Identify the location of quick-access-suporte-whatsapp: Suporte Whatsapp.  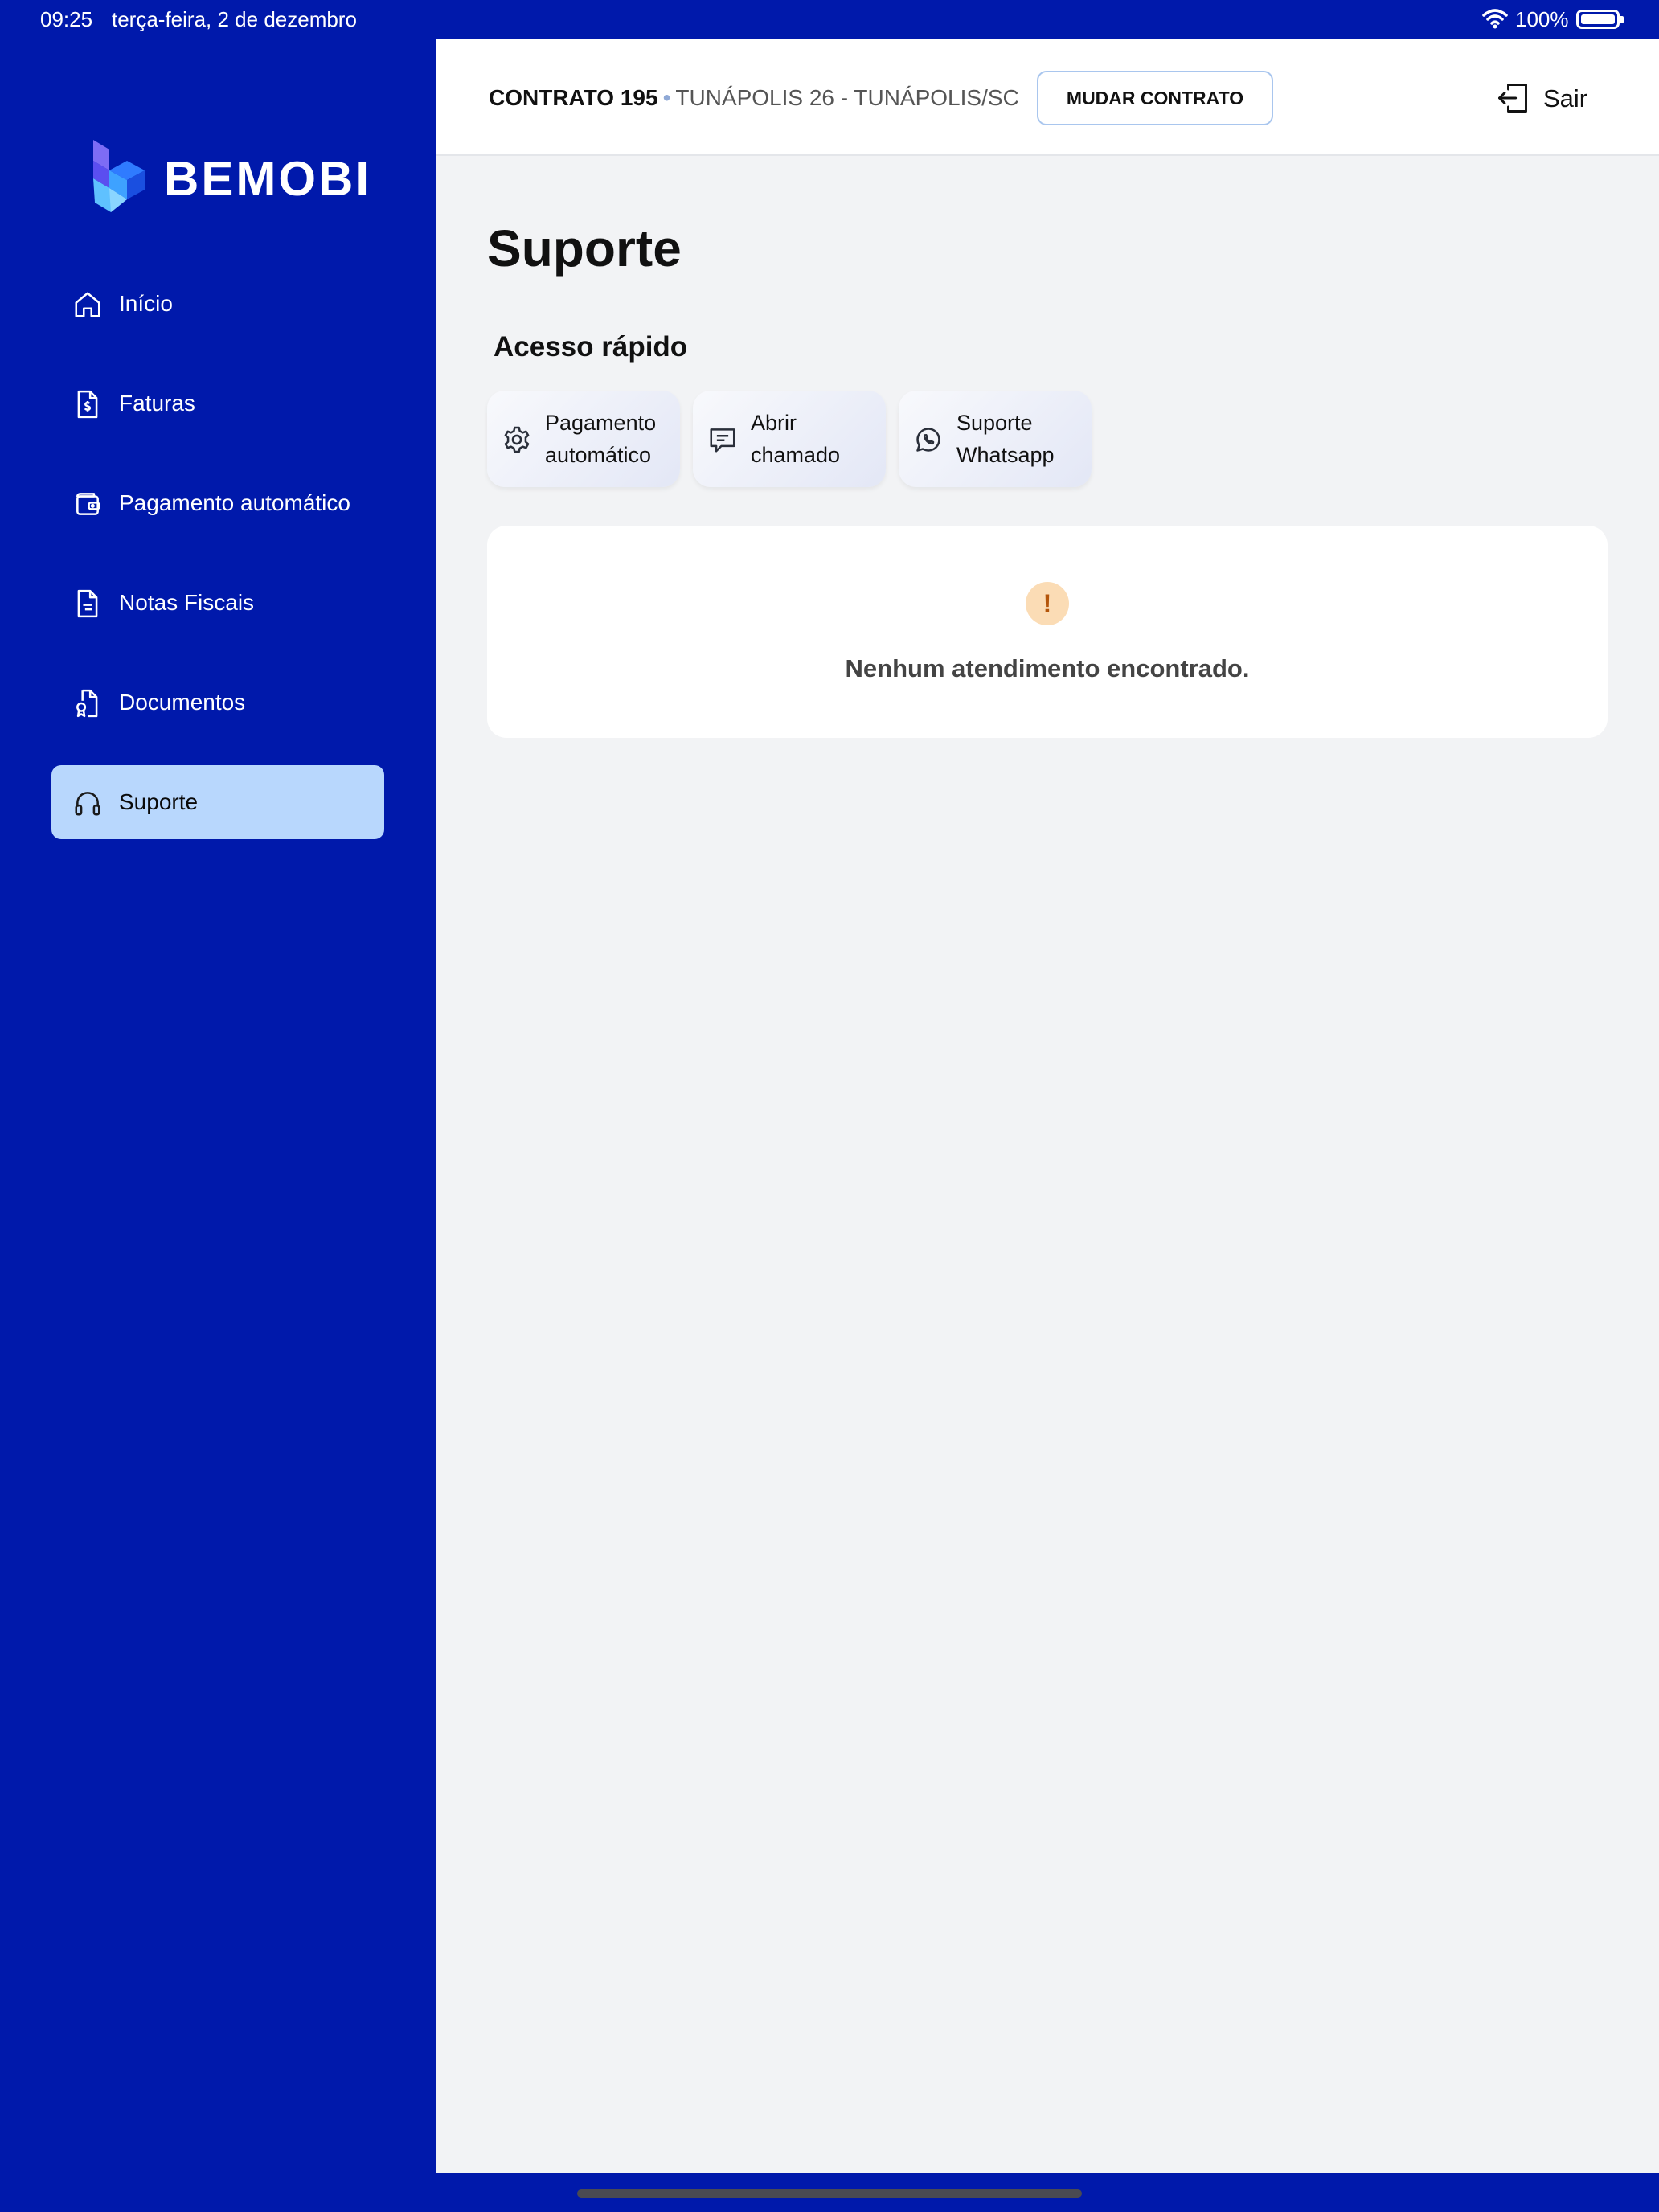
(995, 439).